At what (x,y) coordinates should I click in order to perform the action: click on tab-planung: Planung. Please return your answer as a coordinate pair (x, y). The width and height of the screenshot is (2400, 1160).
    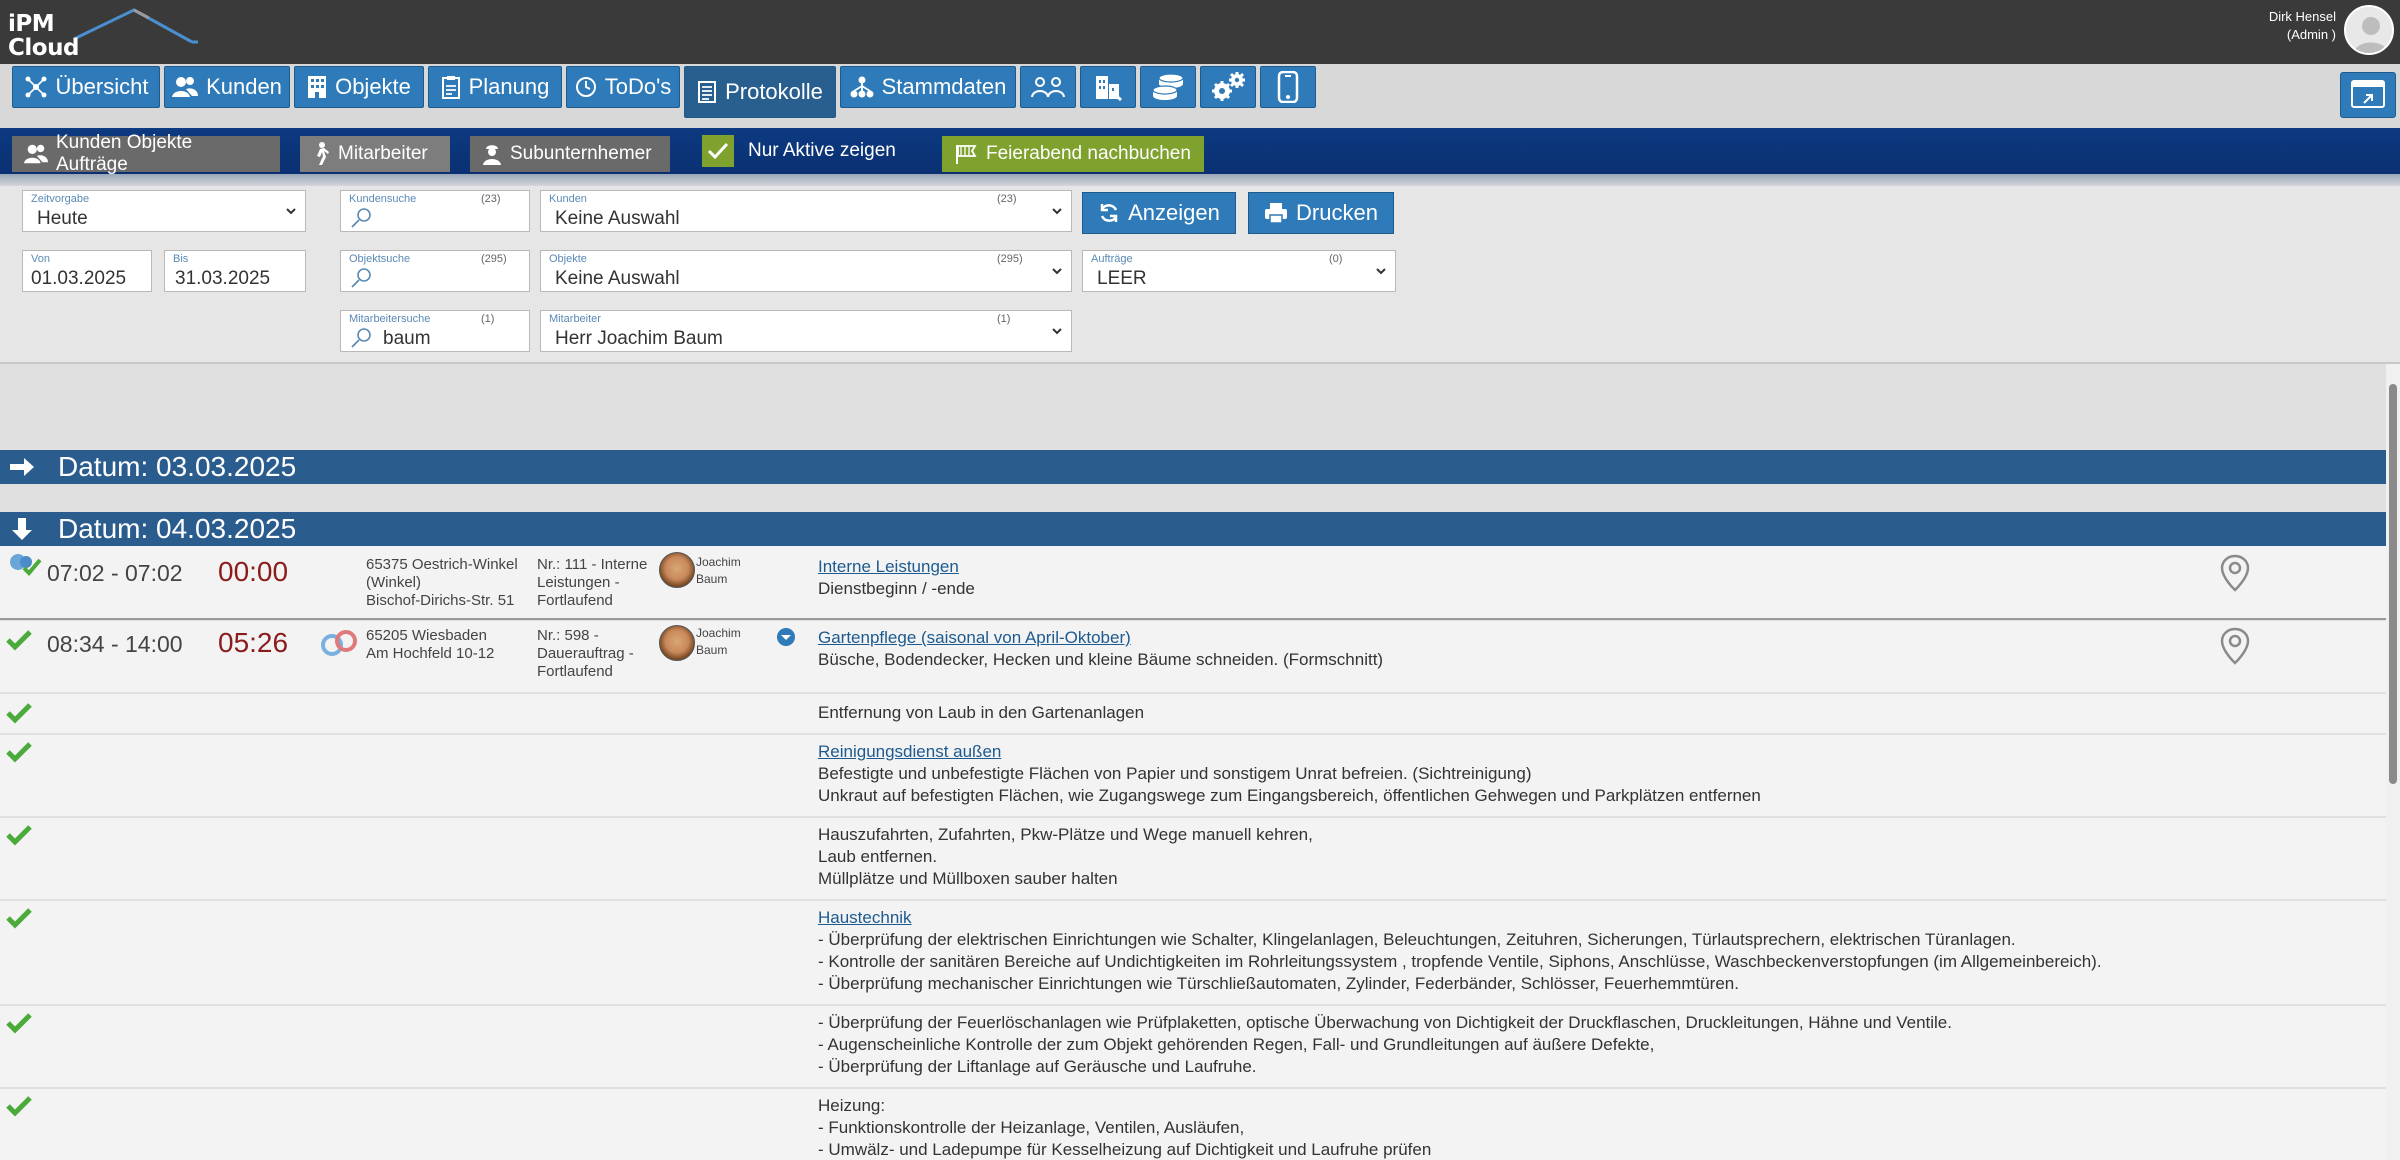
    Looking at the image, I should click on (495, 87).